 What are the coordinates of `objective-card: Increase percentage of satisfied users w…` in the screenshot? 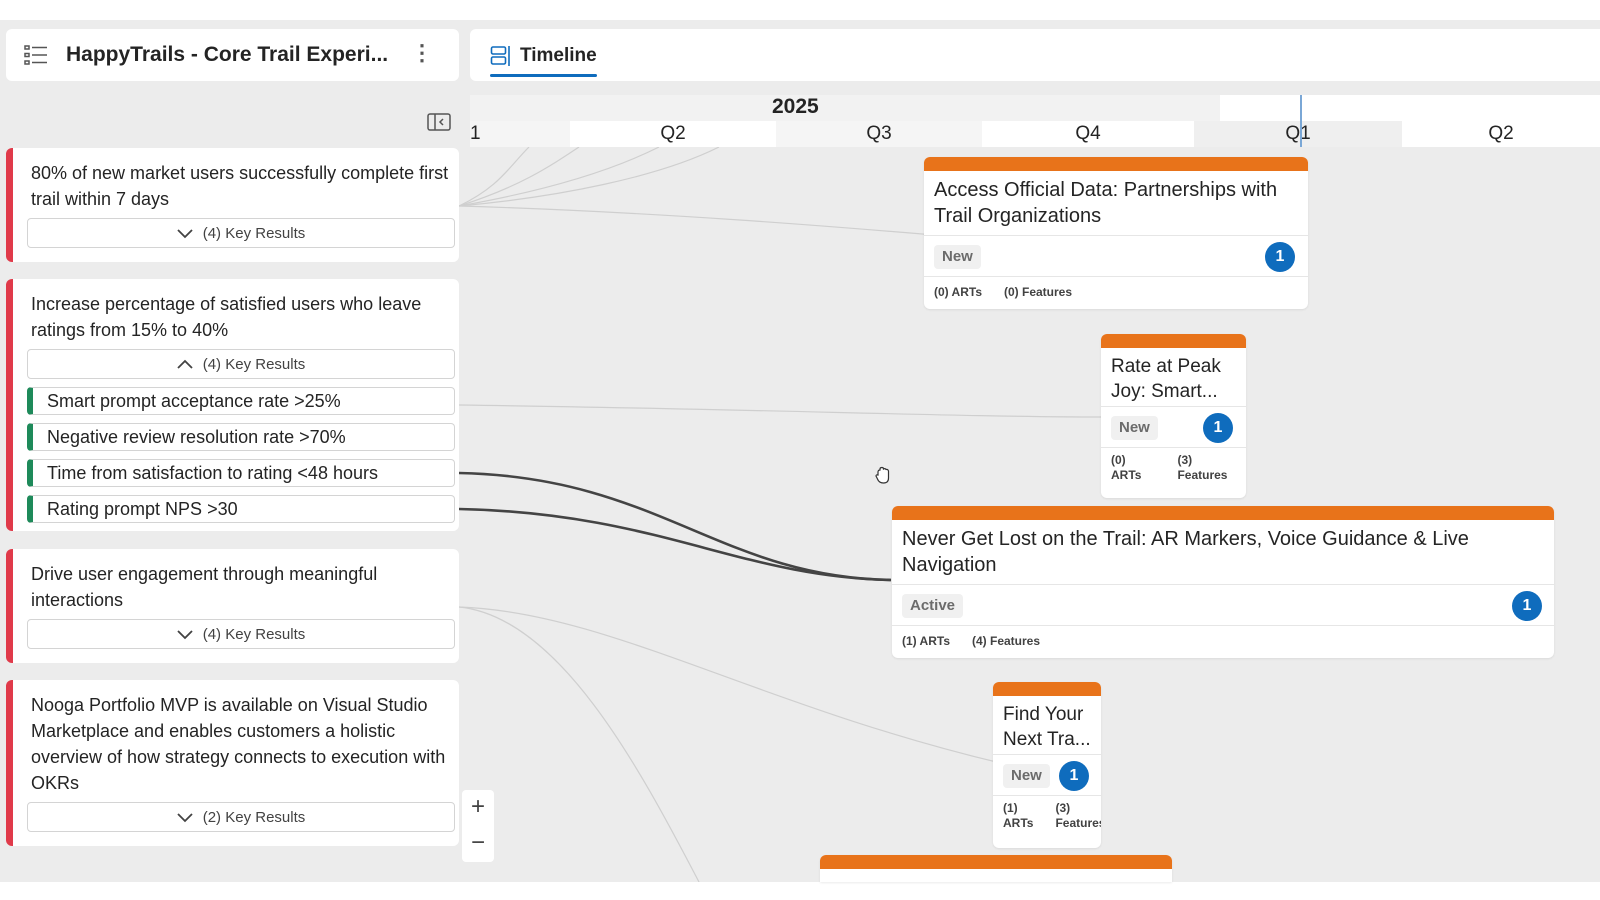 It's located at (232, 405).